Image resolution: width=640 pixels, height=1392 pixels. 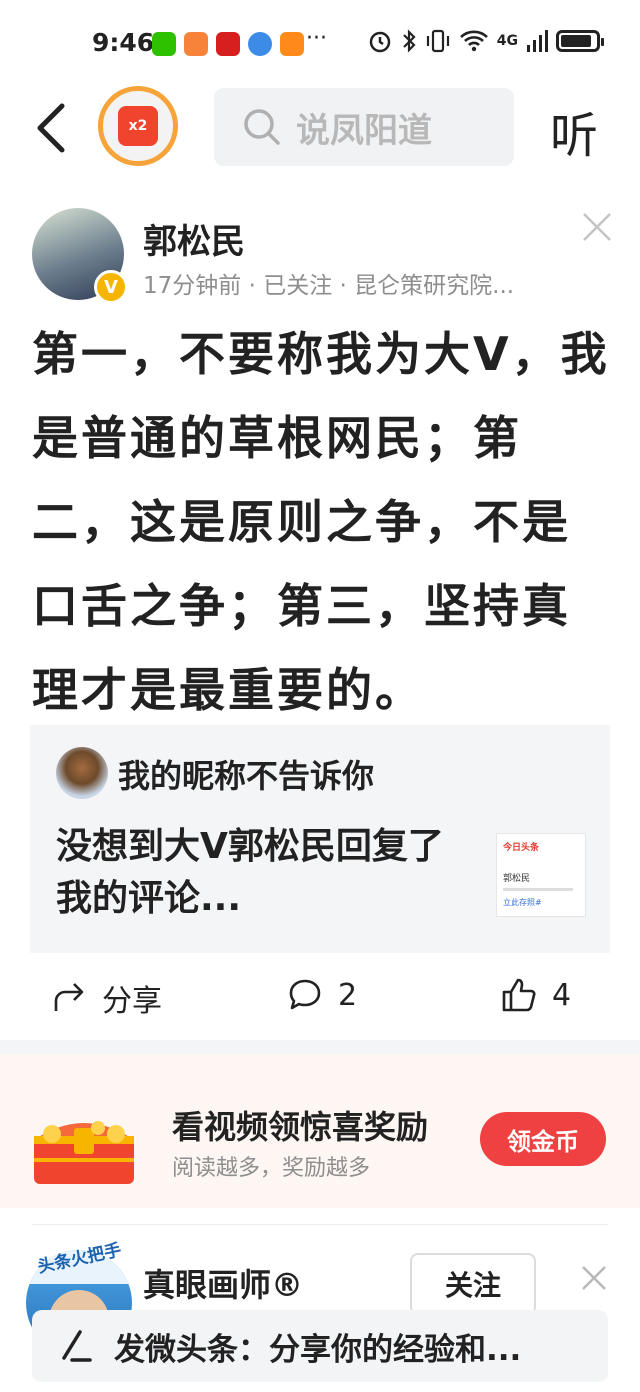 I want to click on reward-badge: x2, so click(x=138, y=126).